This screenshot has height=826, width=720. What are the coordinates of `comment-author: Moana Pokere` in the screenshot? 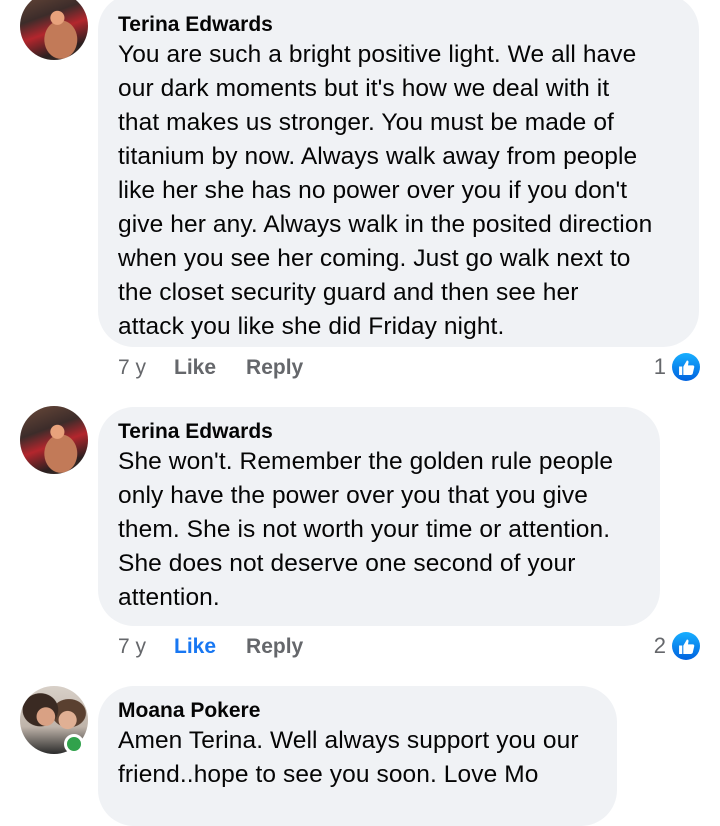 It's located at (357, 711).